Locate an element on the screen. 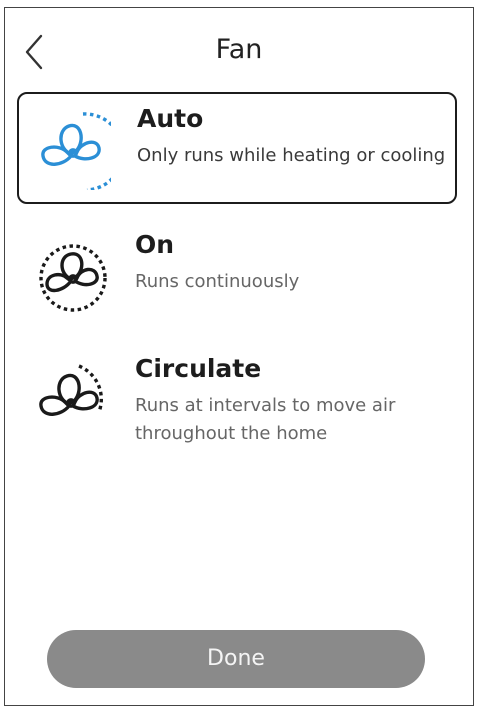 The height and width of the screenshot is (711, 480). fan-option-auto: Auto Only runs while heating or cooling is located at coordinates (237, 148).